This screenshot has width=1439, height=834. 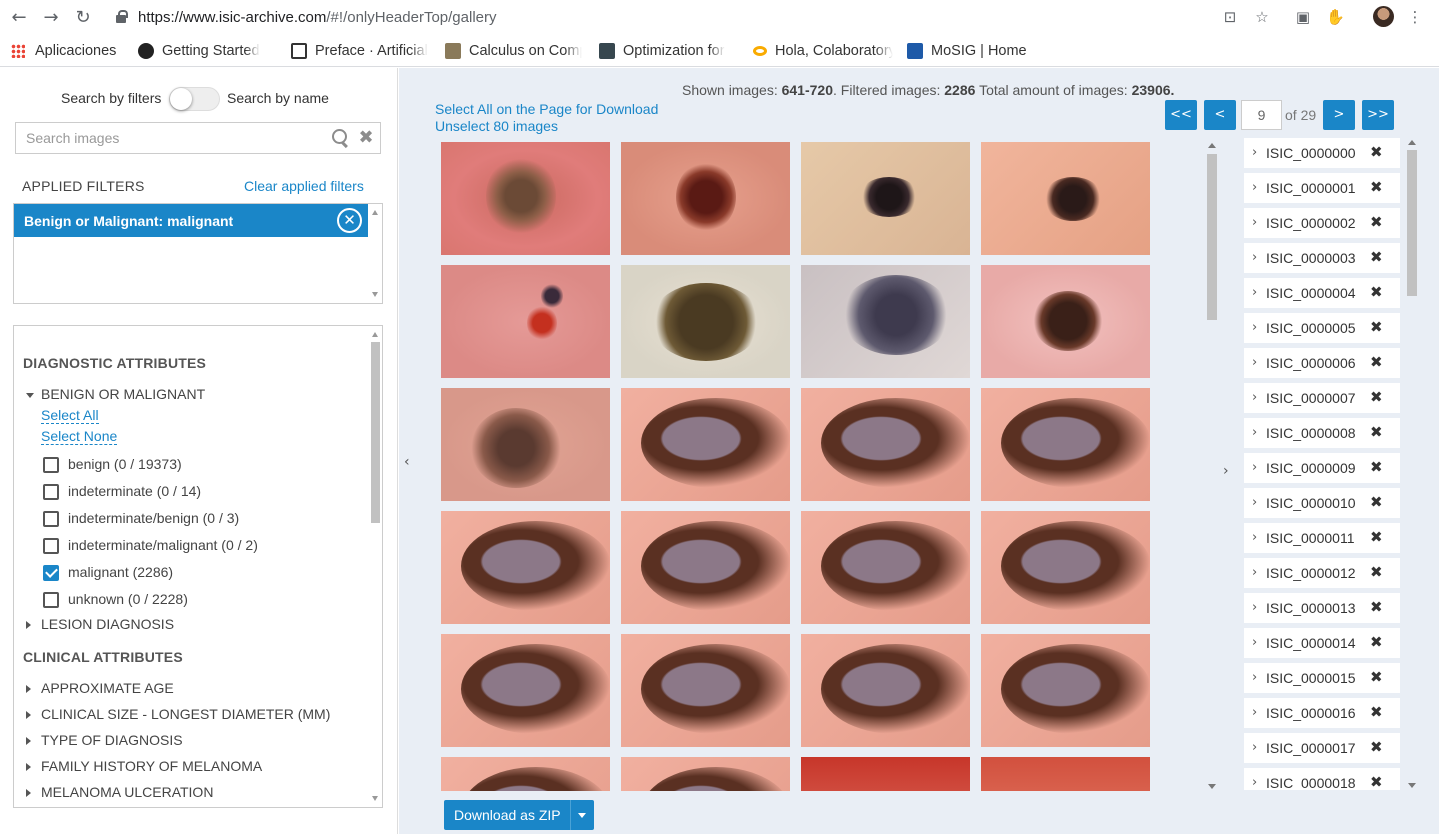 I want to click on close-icon: ✖, so click(x=366, y=138).